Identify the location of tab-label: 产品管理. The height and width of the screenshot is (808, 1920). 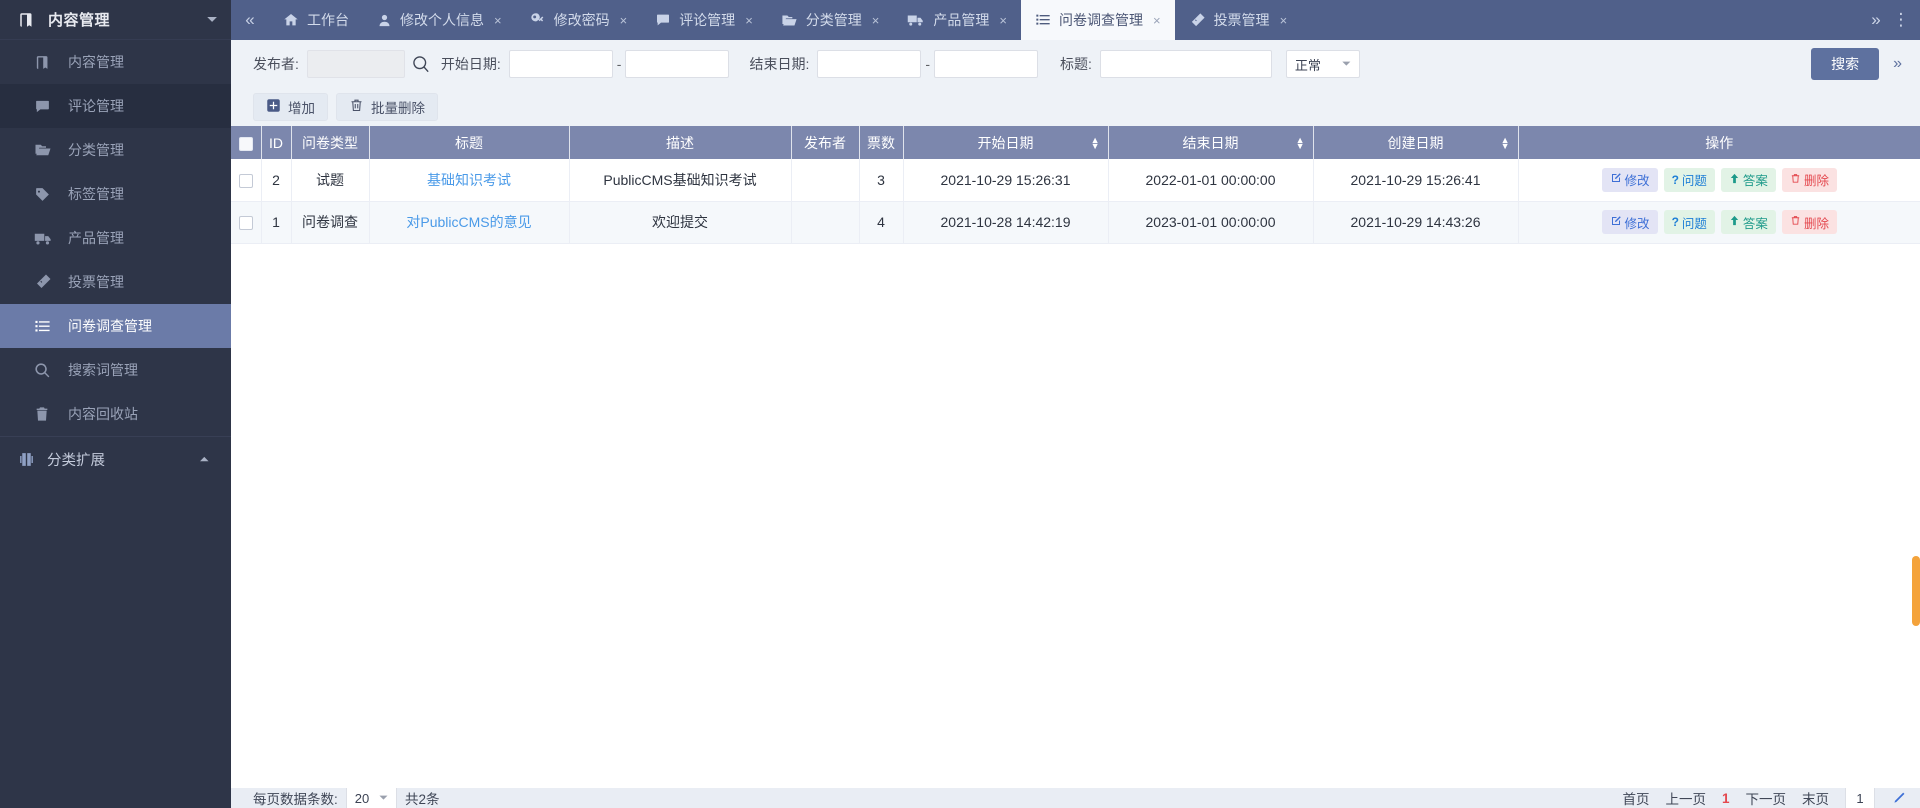
(961, 20).